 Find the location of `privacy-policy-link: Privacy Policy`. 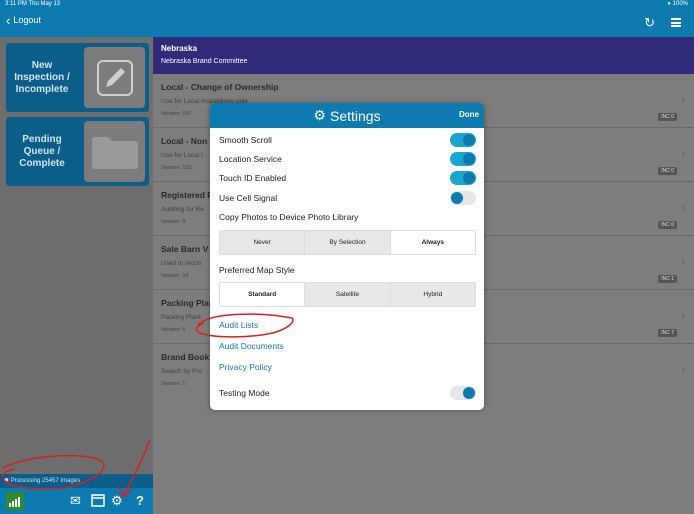

privacy-policy-link: Privacy Policy is located at coordinates (245, 367).